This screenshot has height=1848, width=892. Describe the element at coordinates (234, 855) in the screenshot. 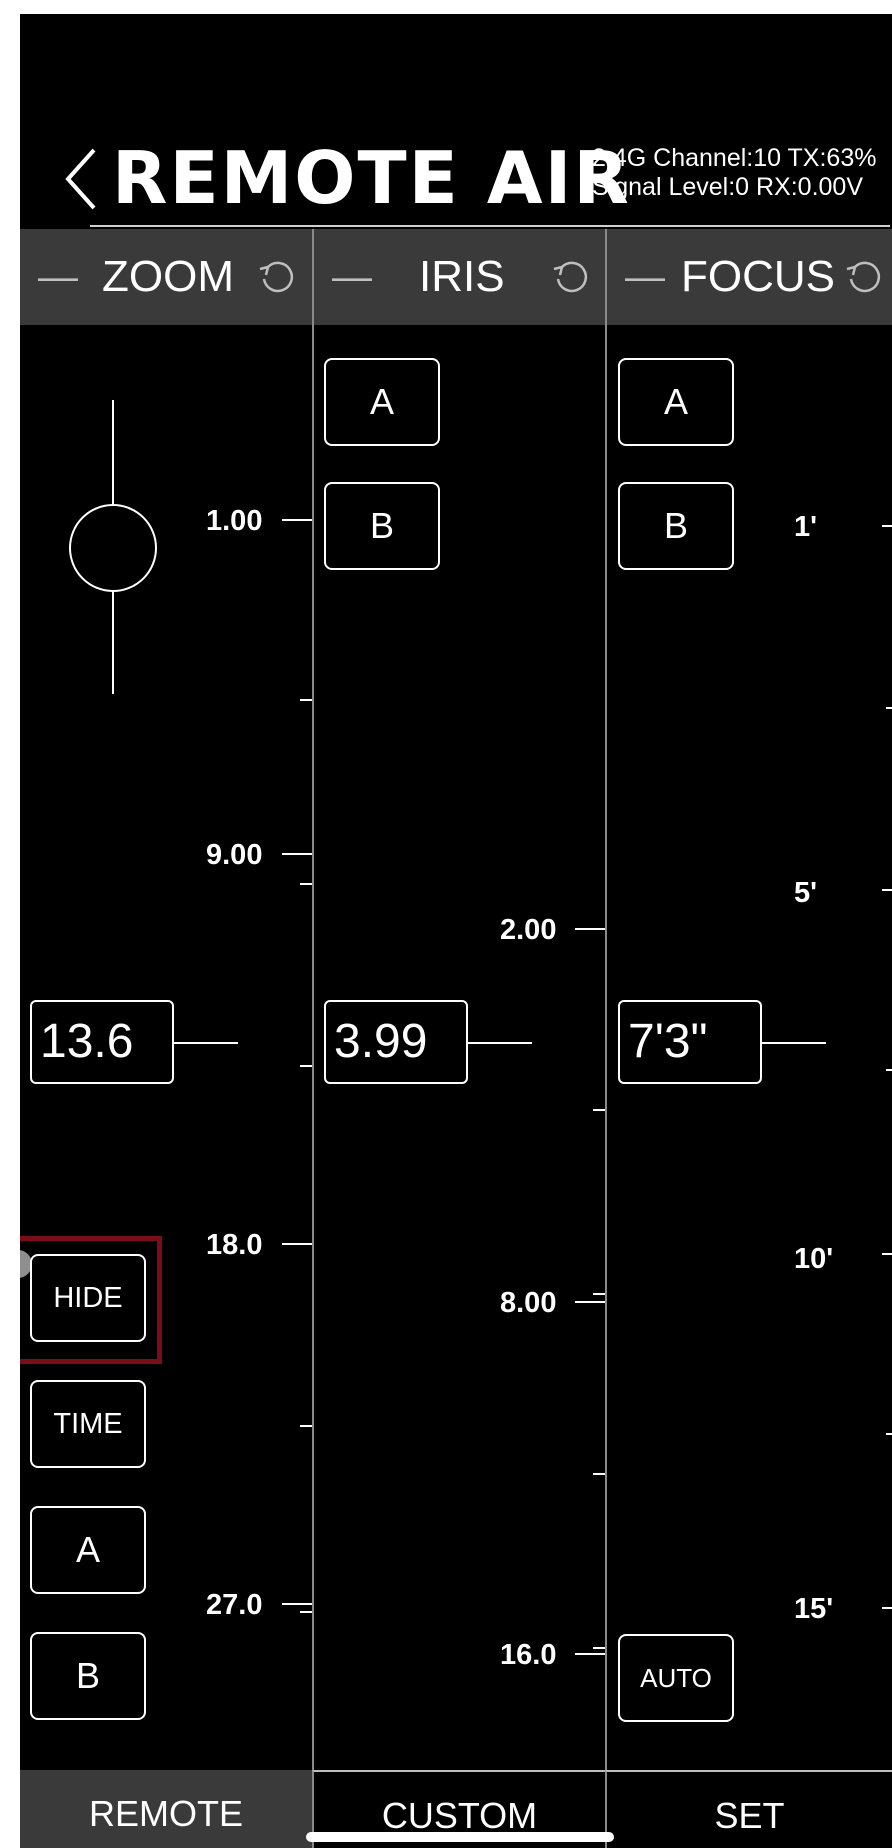

I see `zoom-scale-label: 9.00` at that location.